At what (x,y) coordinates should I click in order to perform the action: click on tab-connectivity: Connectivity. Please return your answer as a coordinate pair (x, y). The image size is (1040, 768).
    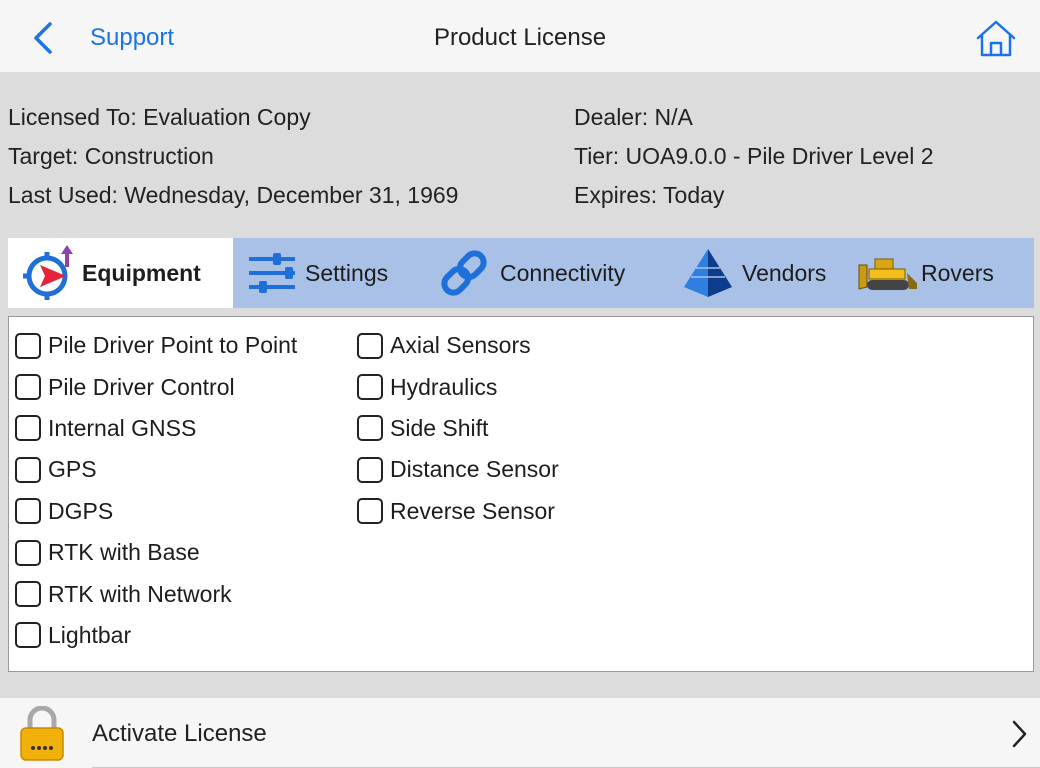
    Looking at the image, I should click on (540, 273).